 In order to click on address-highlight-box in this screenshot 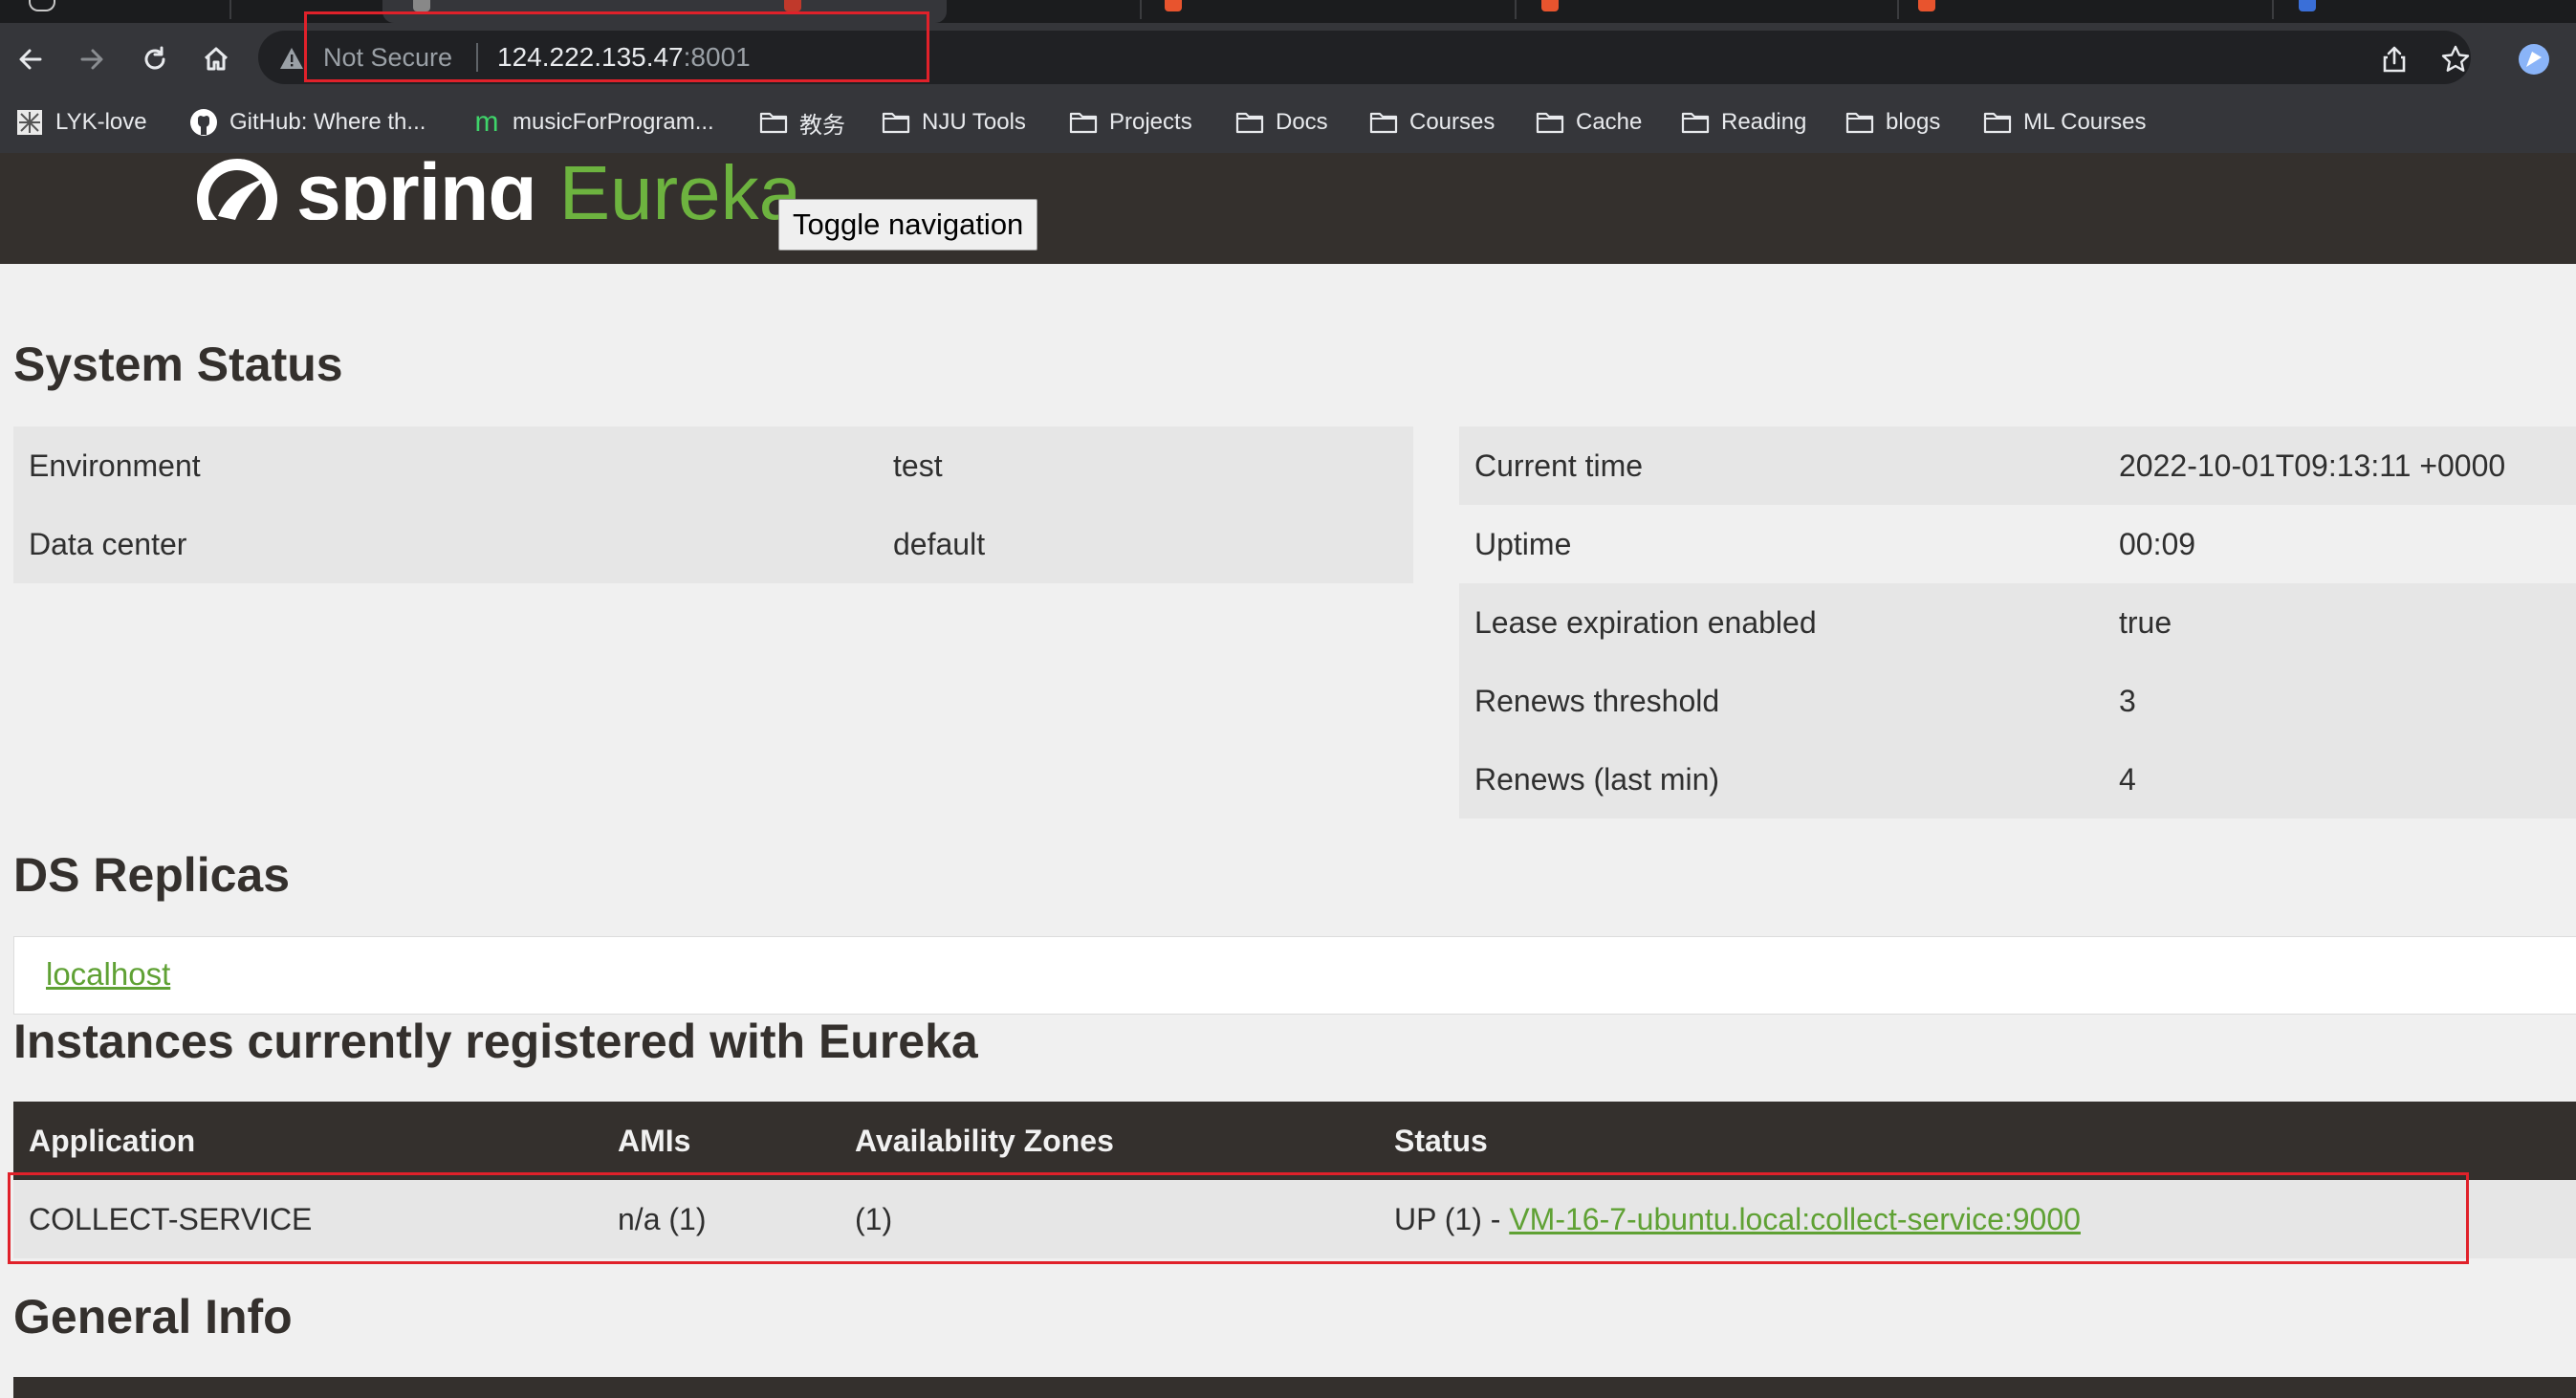, I will do `click(616, 47)`.